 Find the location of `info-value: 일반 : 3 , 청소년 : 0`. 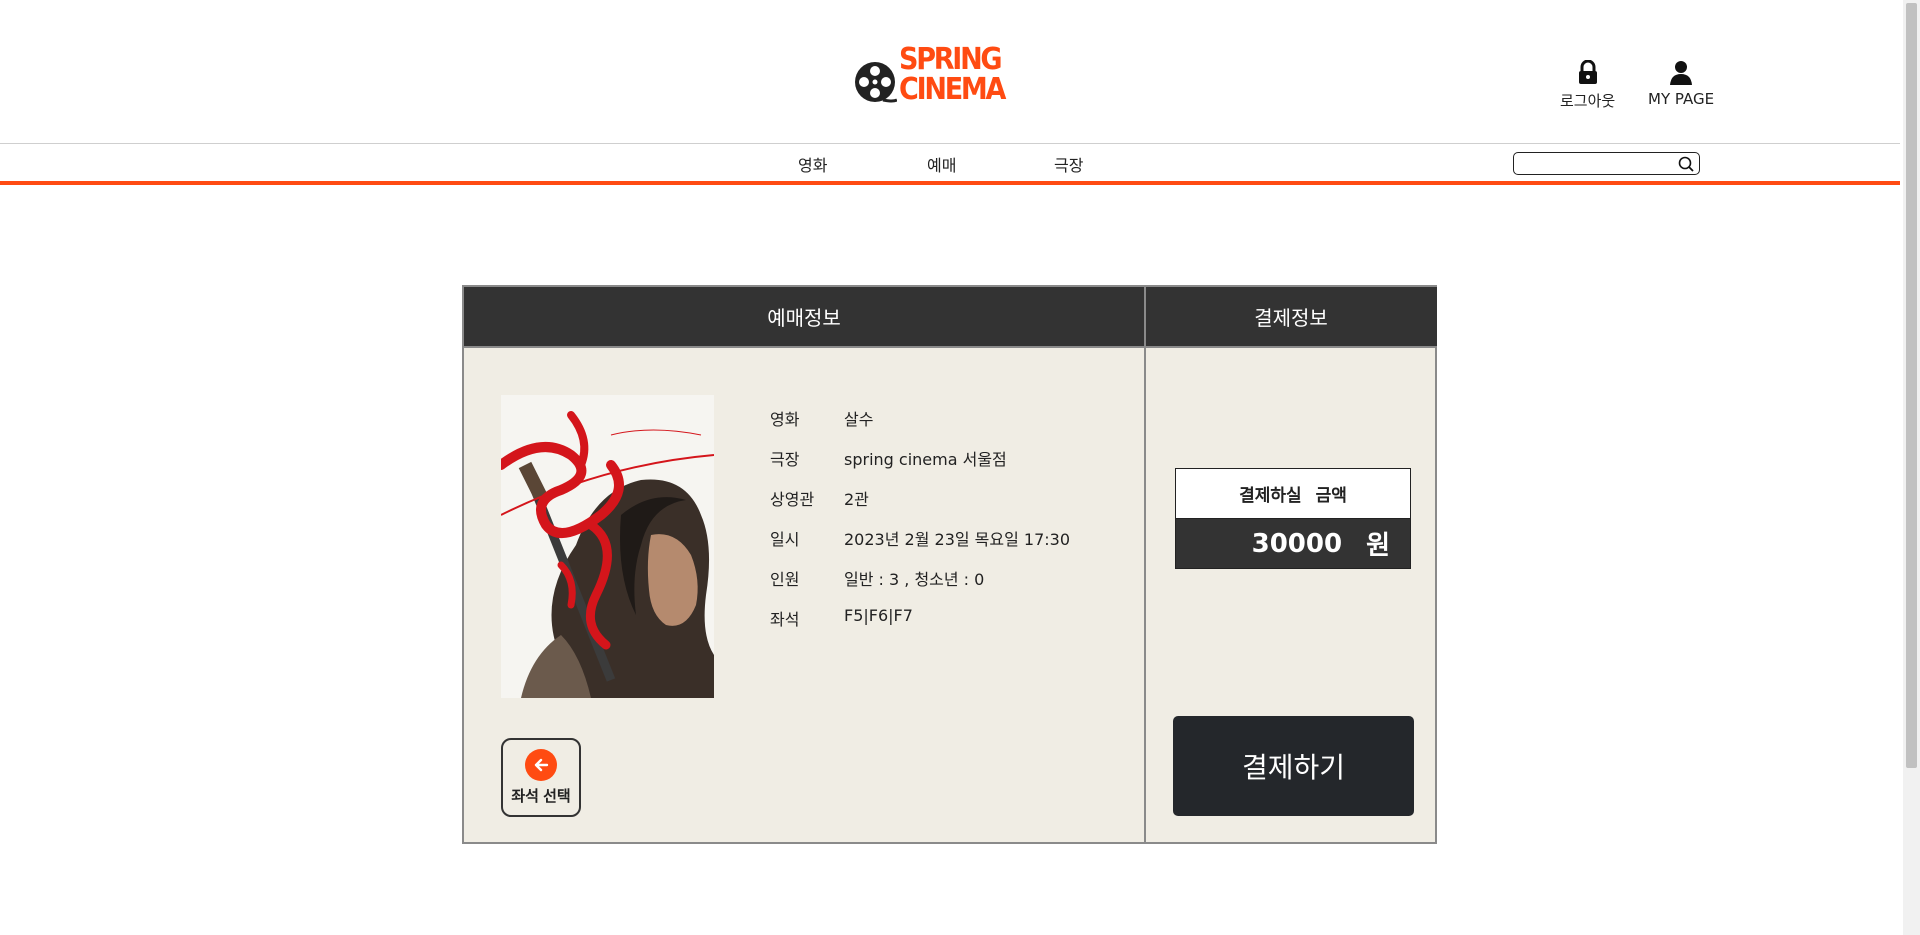

info-value: 일반 : 3 , 청소년 : 0 is located at coordinates (914, 579).